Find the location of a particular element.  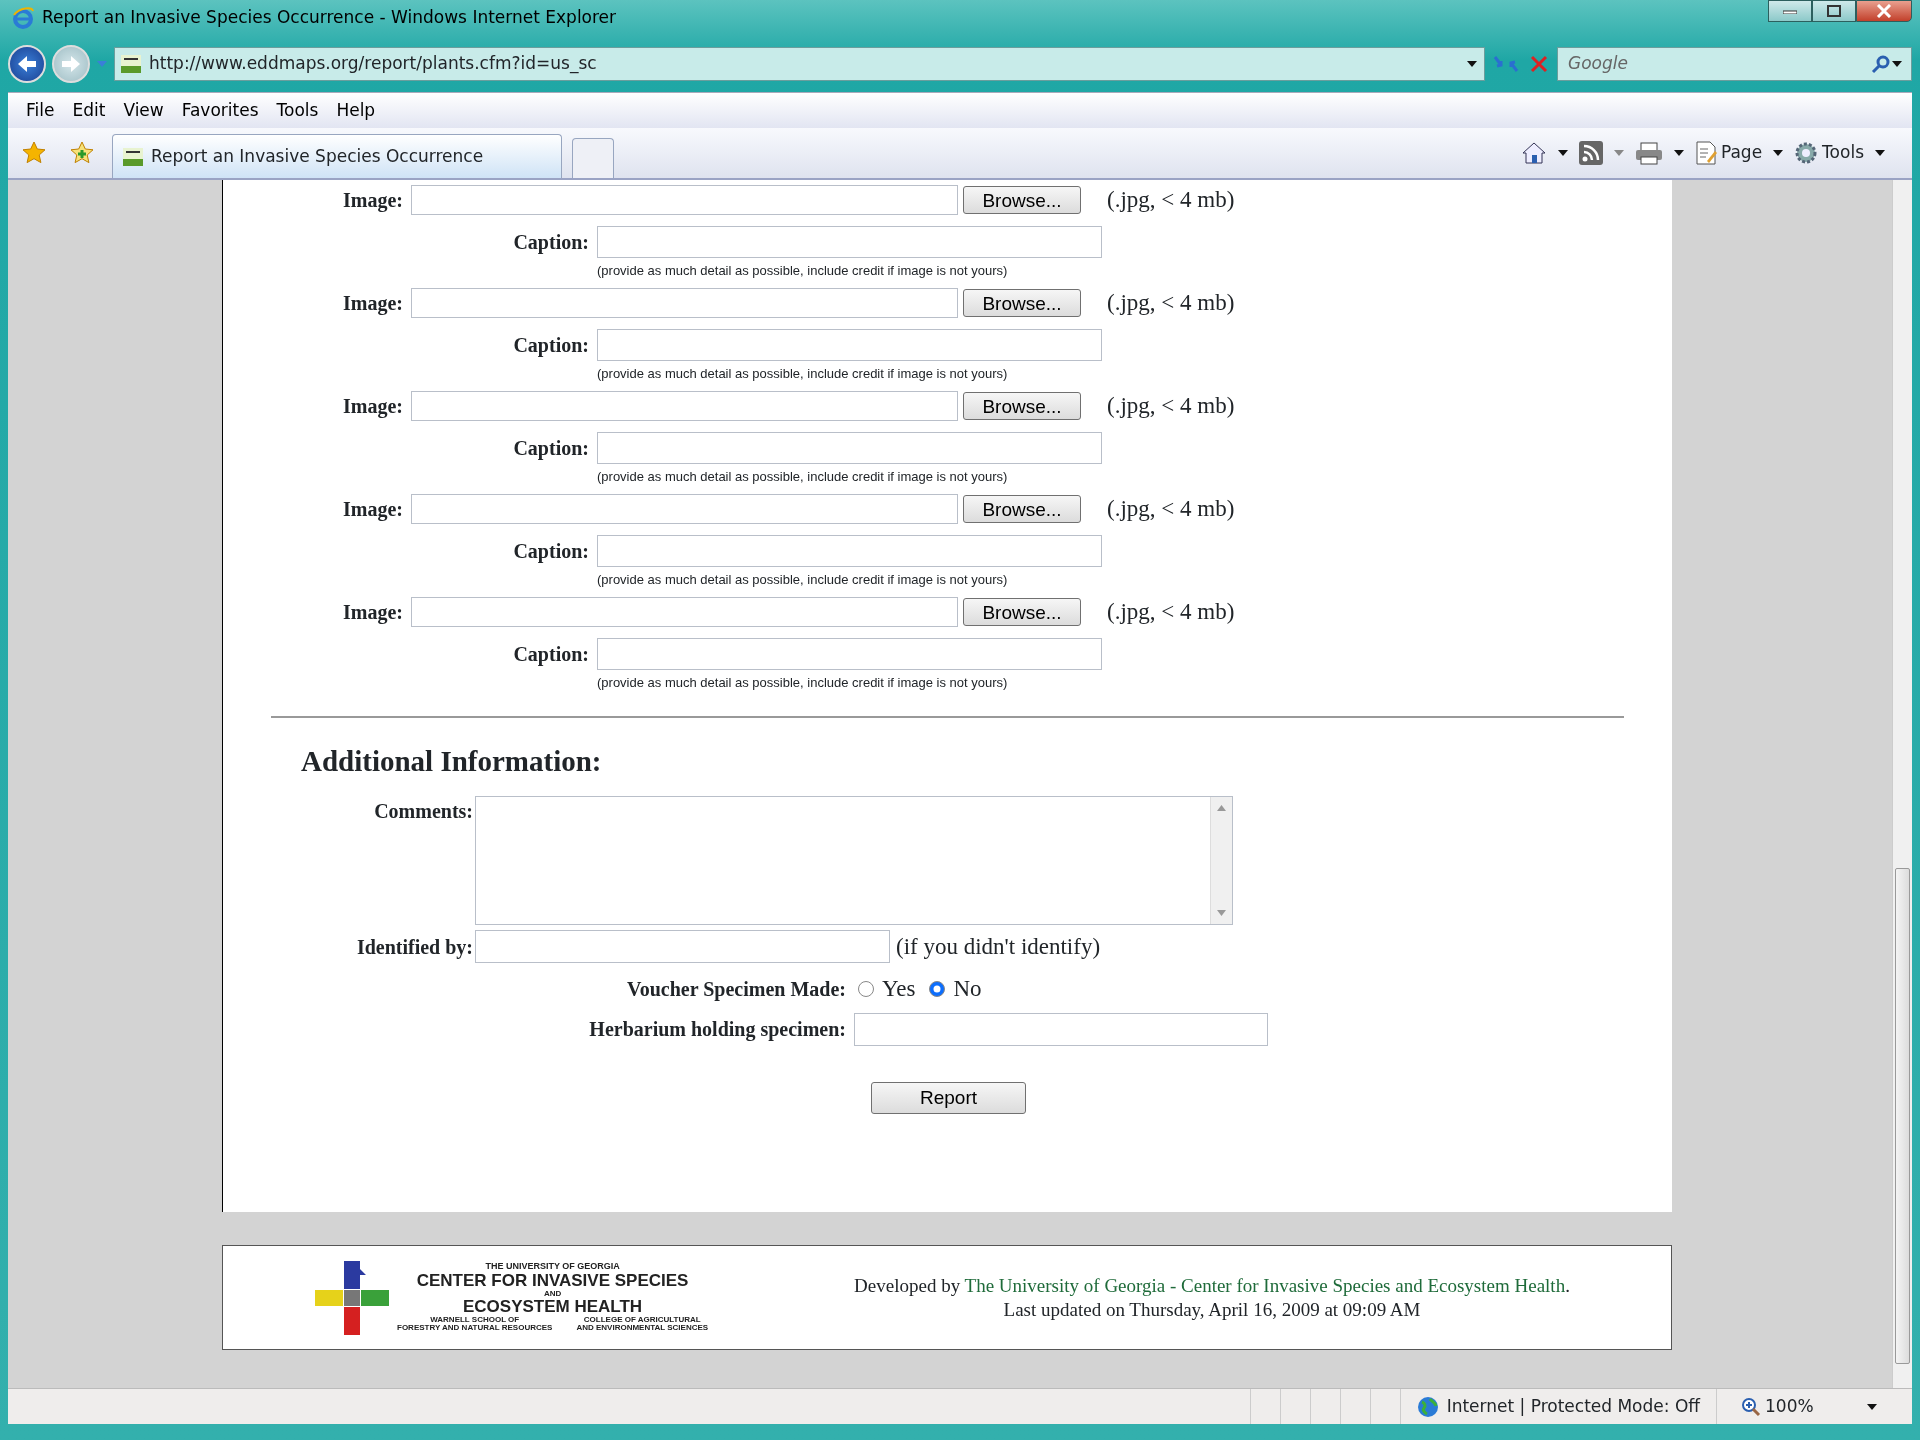

minimize-button is located at coordinates (1790, 11).